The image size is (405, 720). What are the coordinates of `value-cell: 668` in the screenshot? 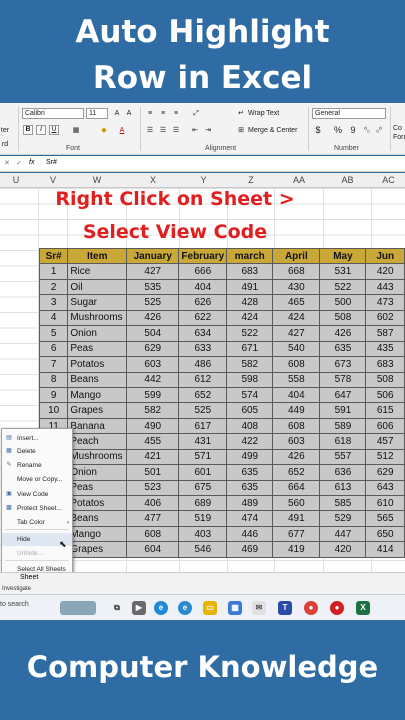 It's located at (296, 271).